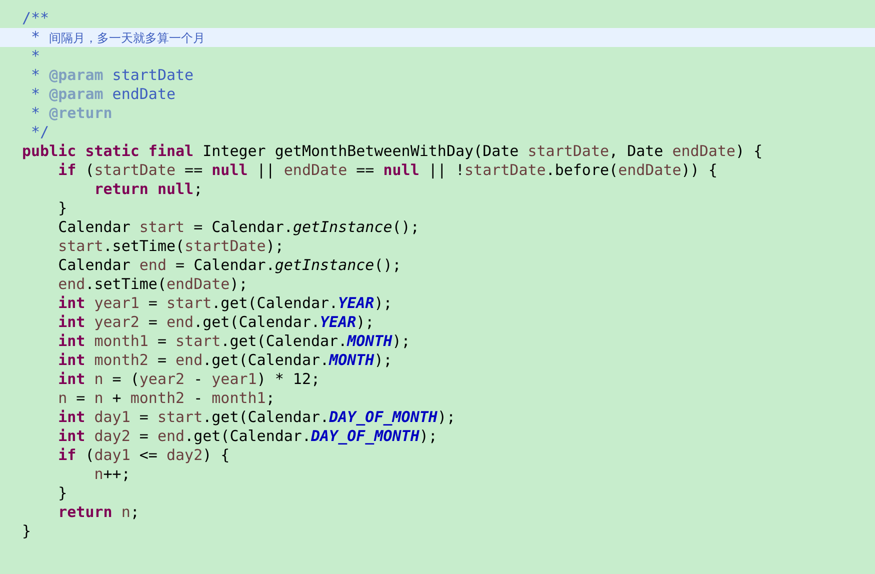 The image size is (875, 574). I want to click on code-line: int day2 = end.get(Calendar.DAY_OF_MONTH);, so click(247, 436).